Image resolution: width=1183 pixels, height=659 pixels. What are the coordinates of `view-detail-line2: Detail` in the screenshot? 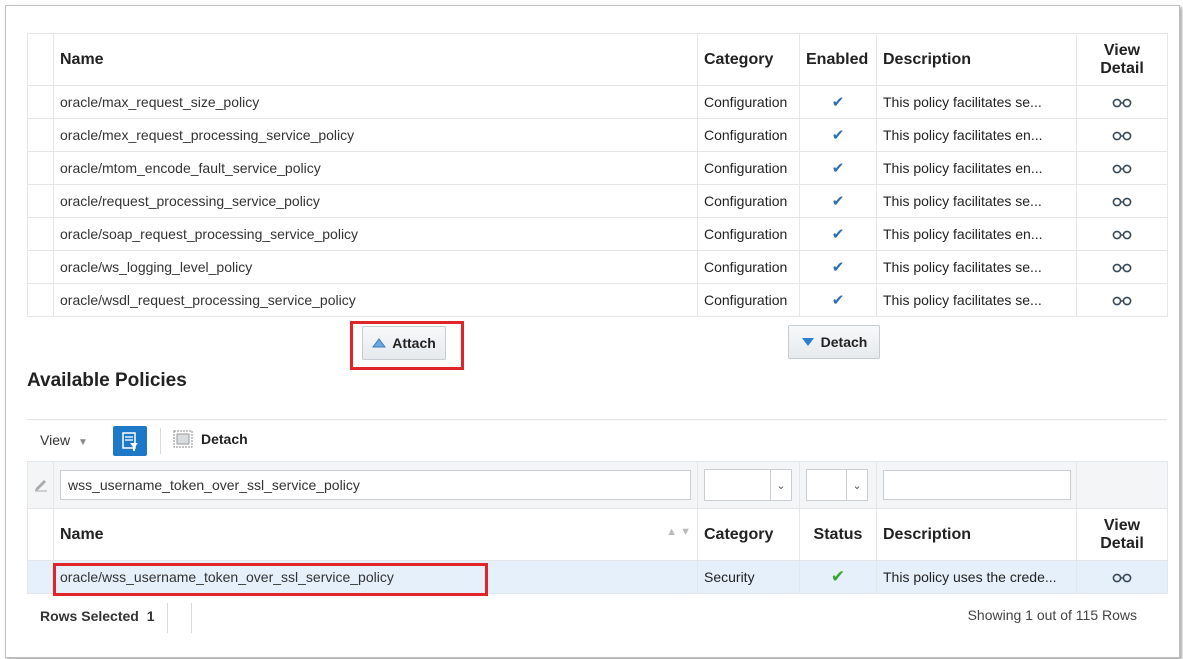 It's located at (1122, 543).